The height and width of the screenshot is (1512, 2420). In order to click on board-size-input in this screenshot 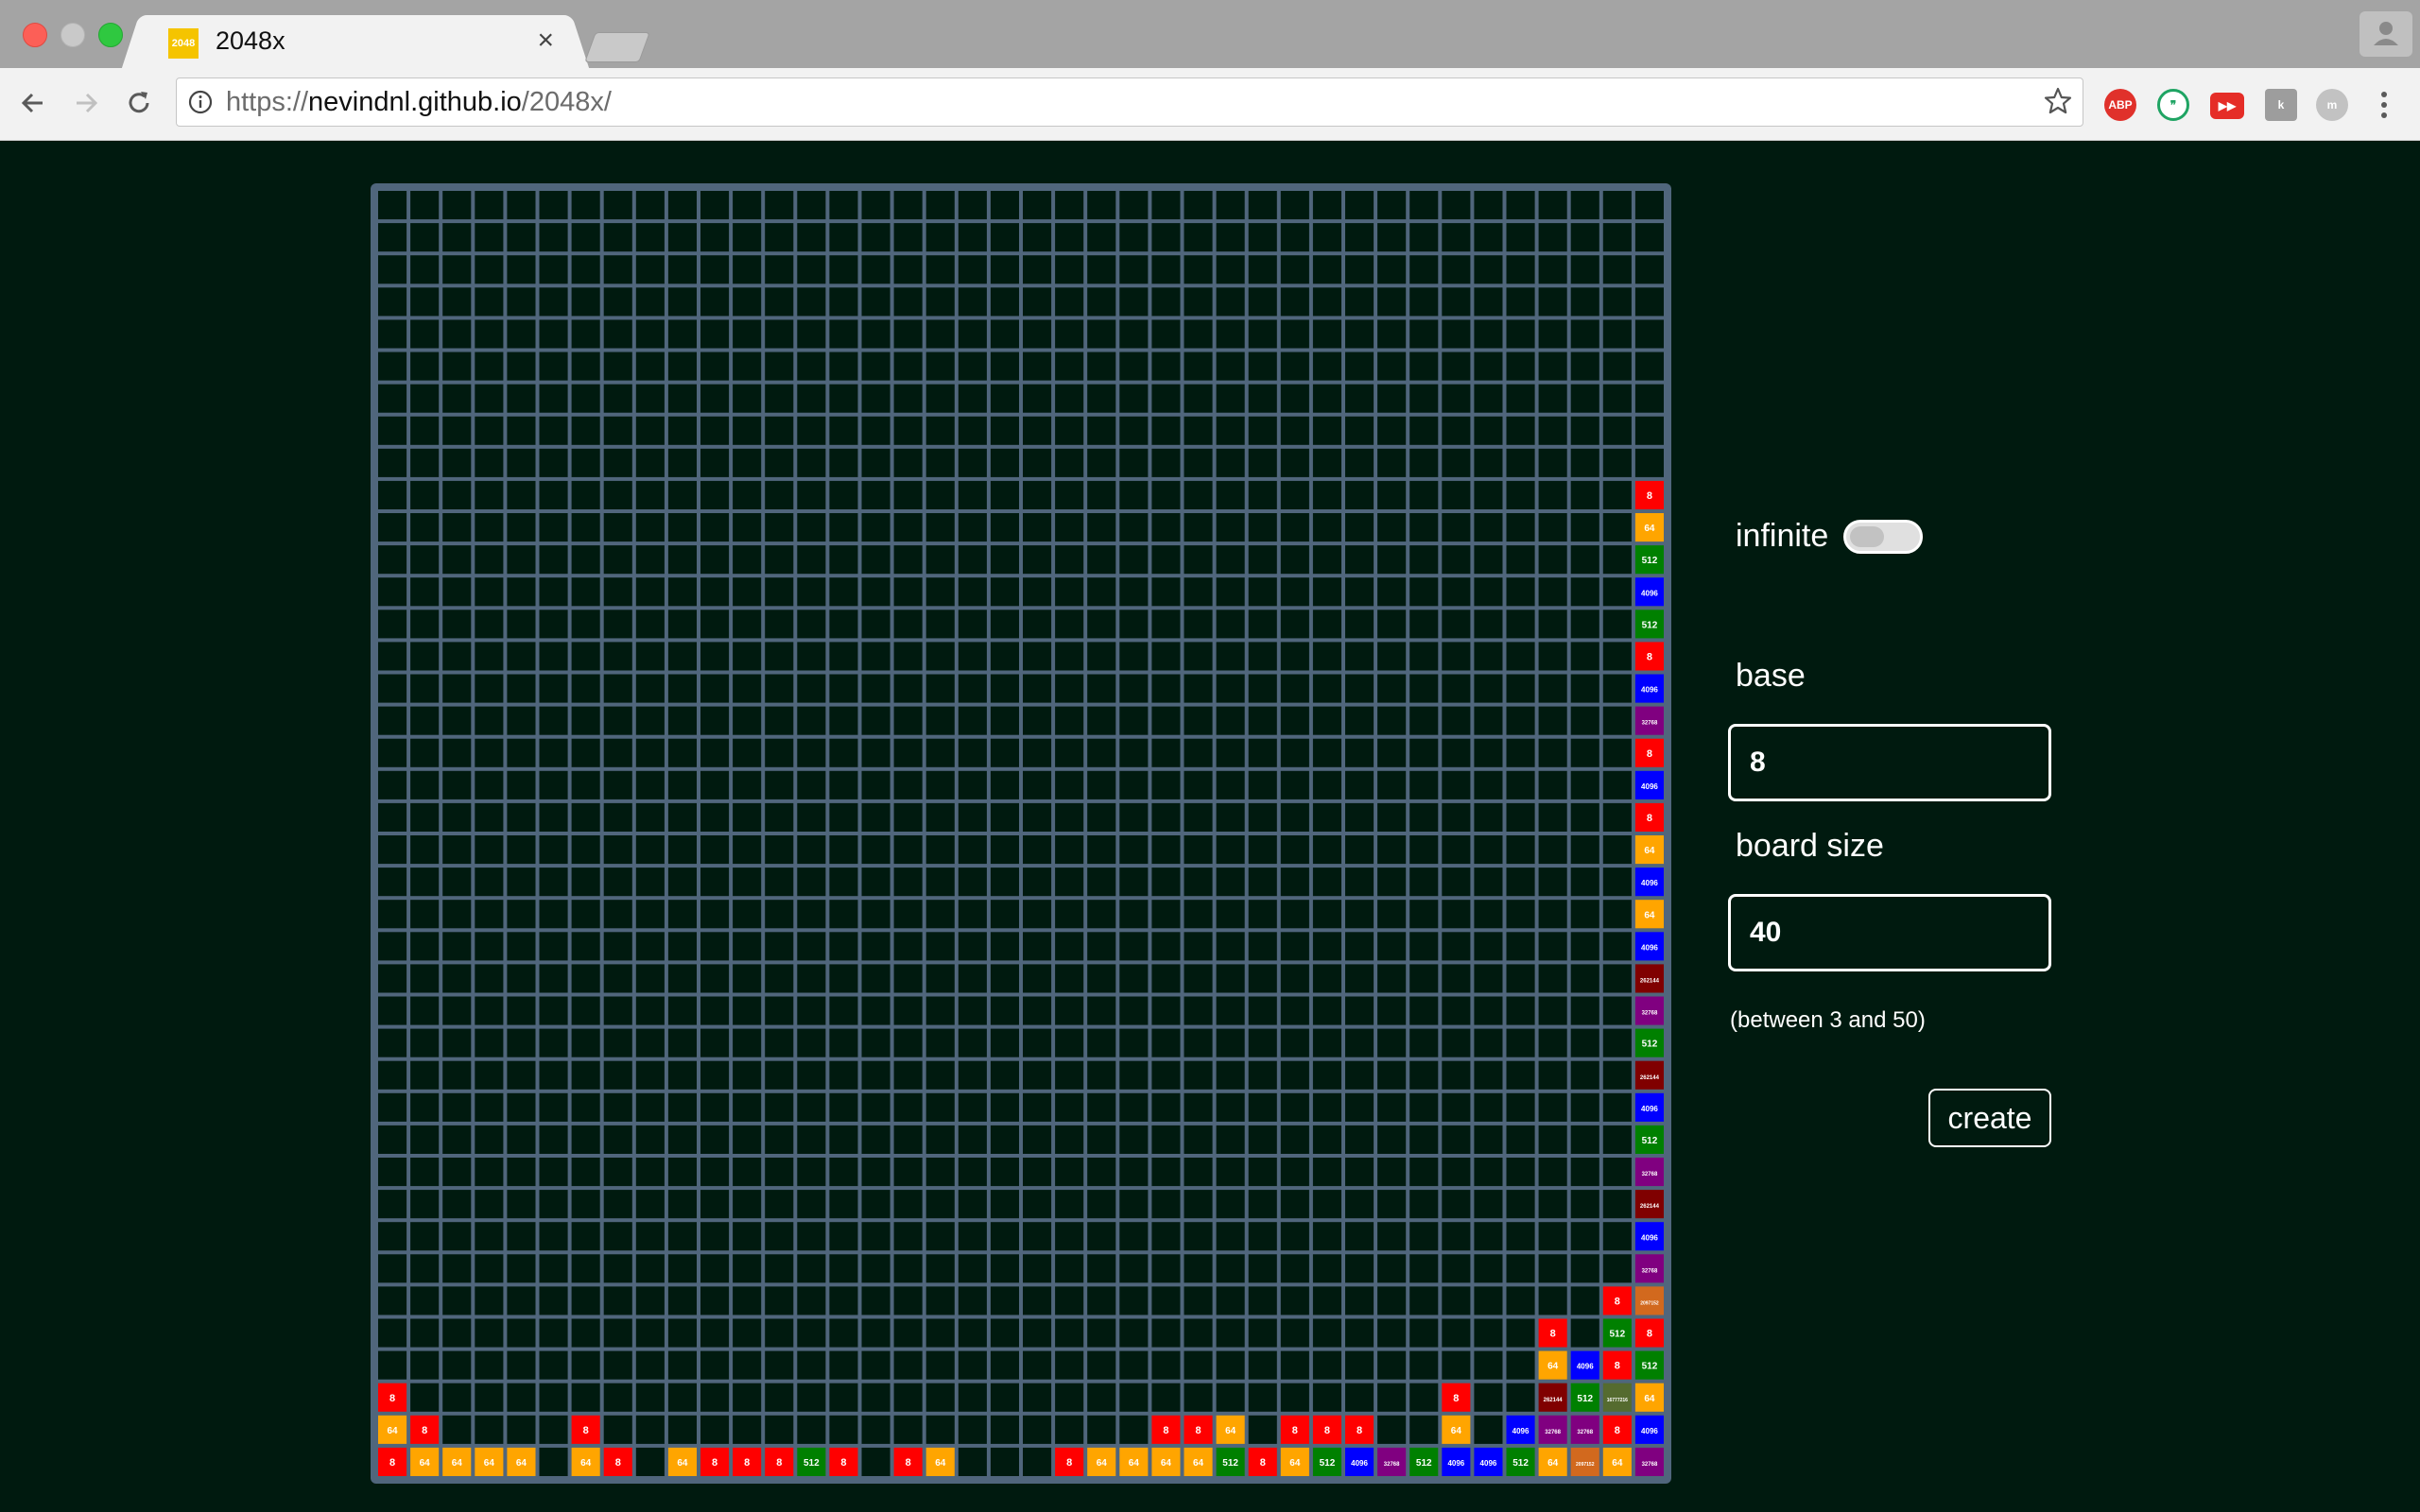, I will do `click(1889, 932)`.